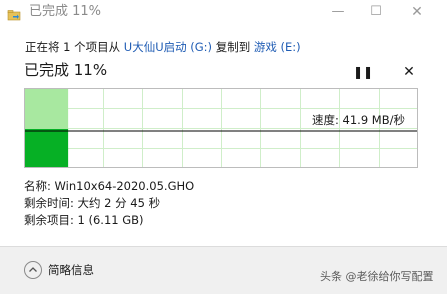 Image resolution: width=447 pixels, height=294 pixels. What do you see at coordinates (66, 70) in the screenshot?
I see `progress-percent-label: 已完成 11%` at bounding box center [66, 70].